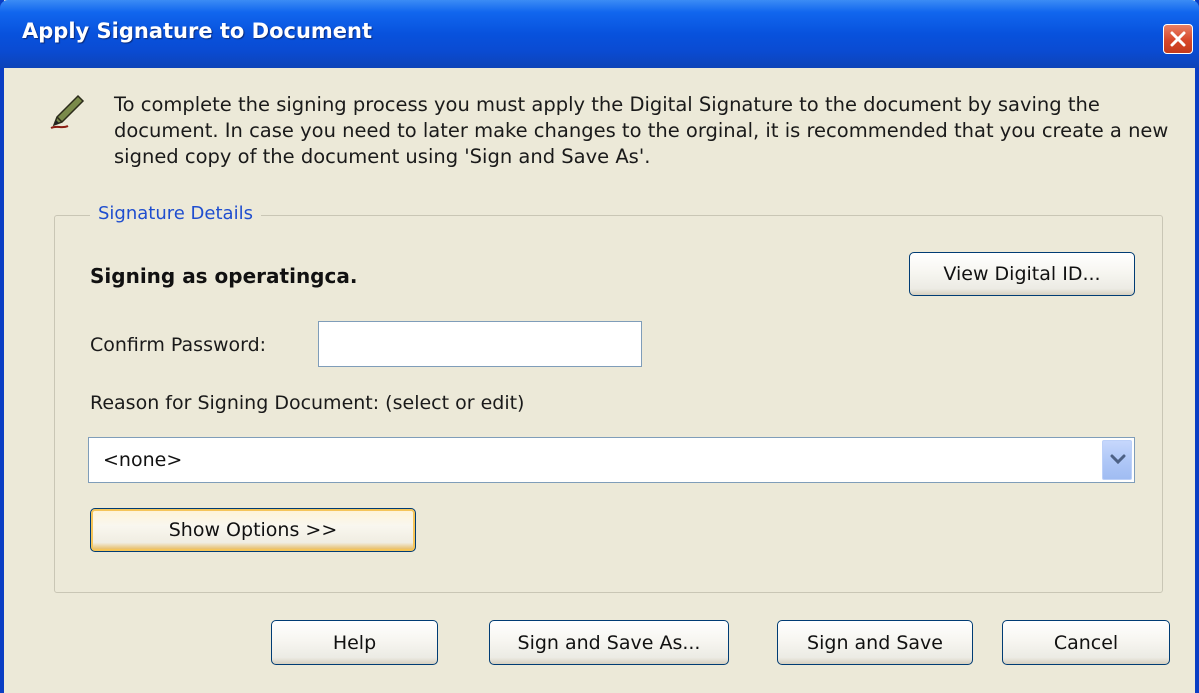  Describe the element at coordinates (354, 642) in the screenshot. I see `help-button: Help` at that location.